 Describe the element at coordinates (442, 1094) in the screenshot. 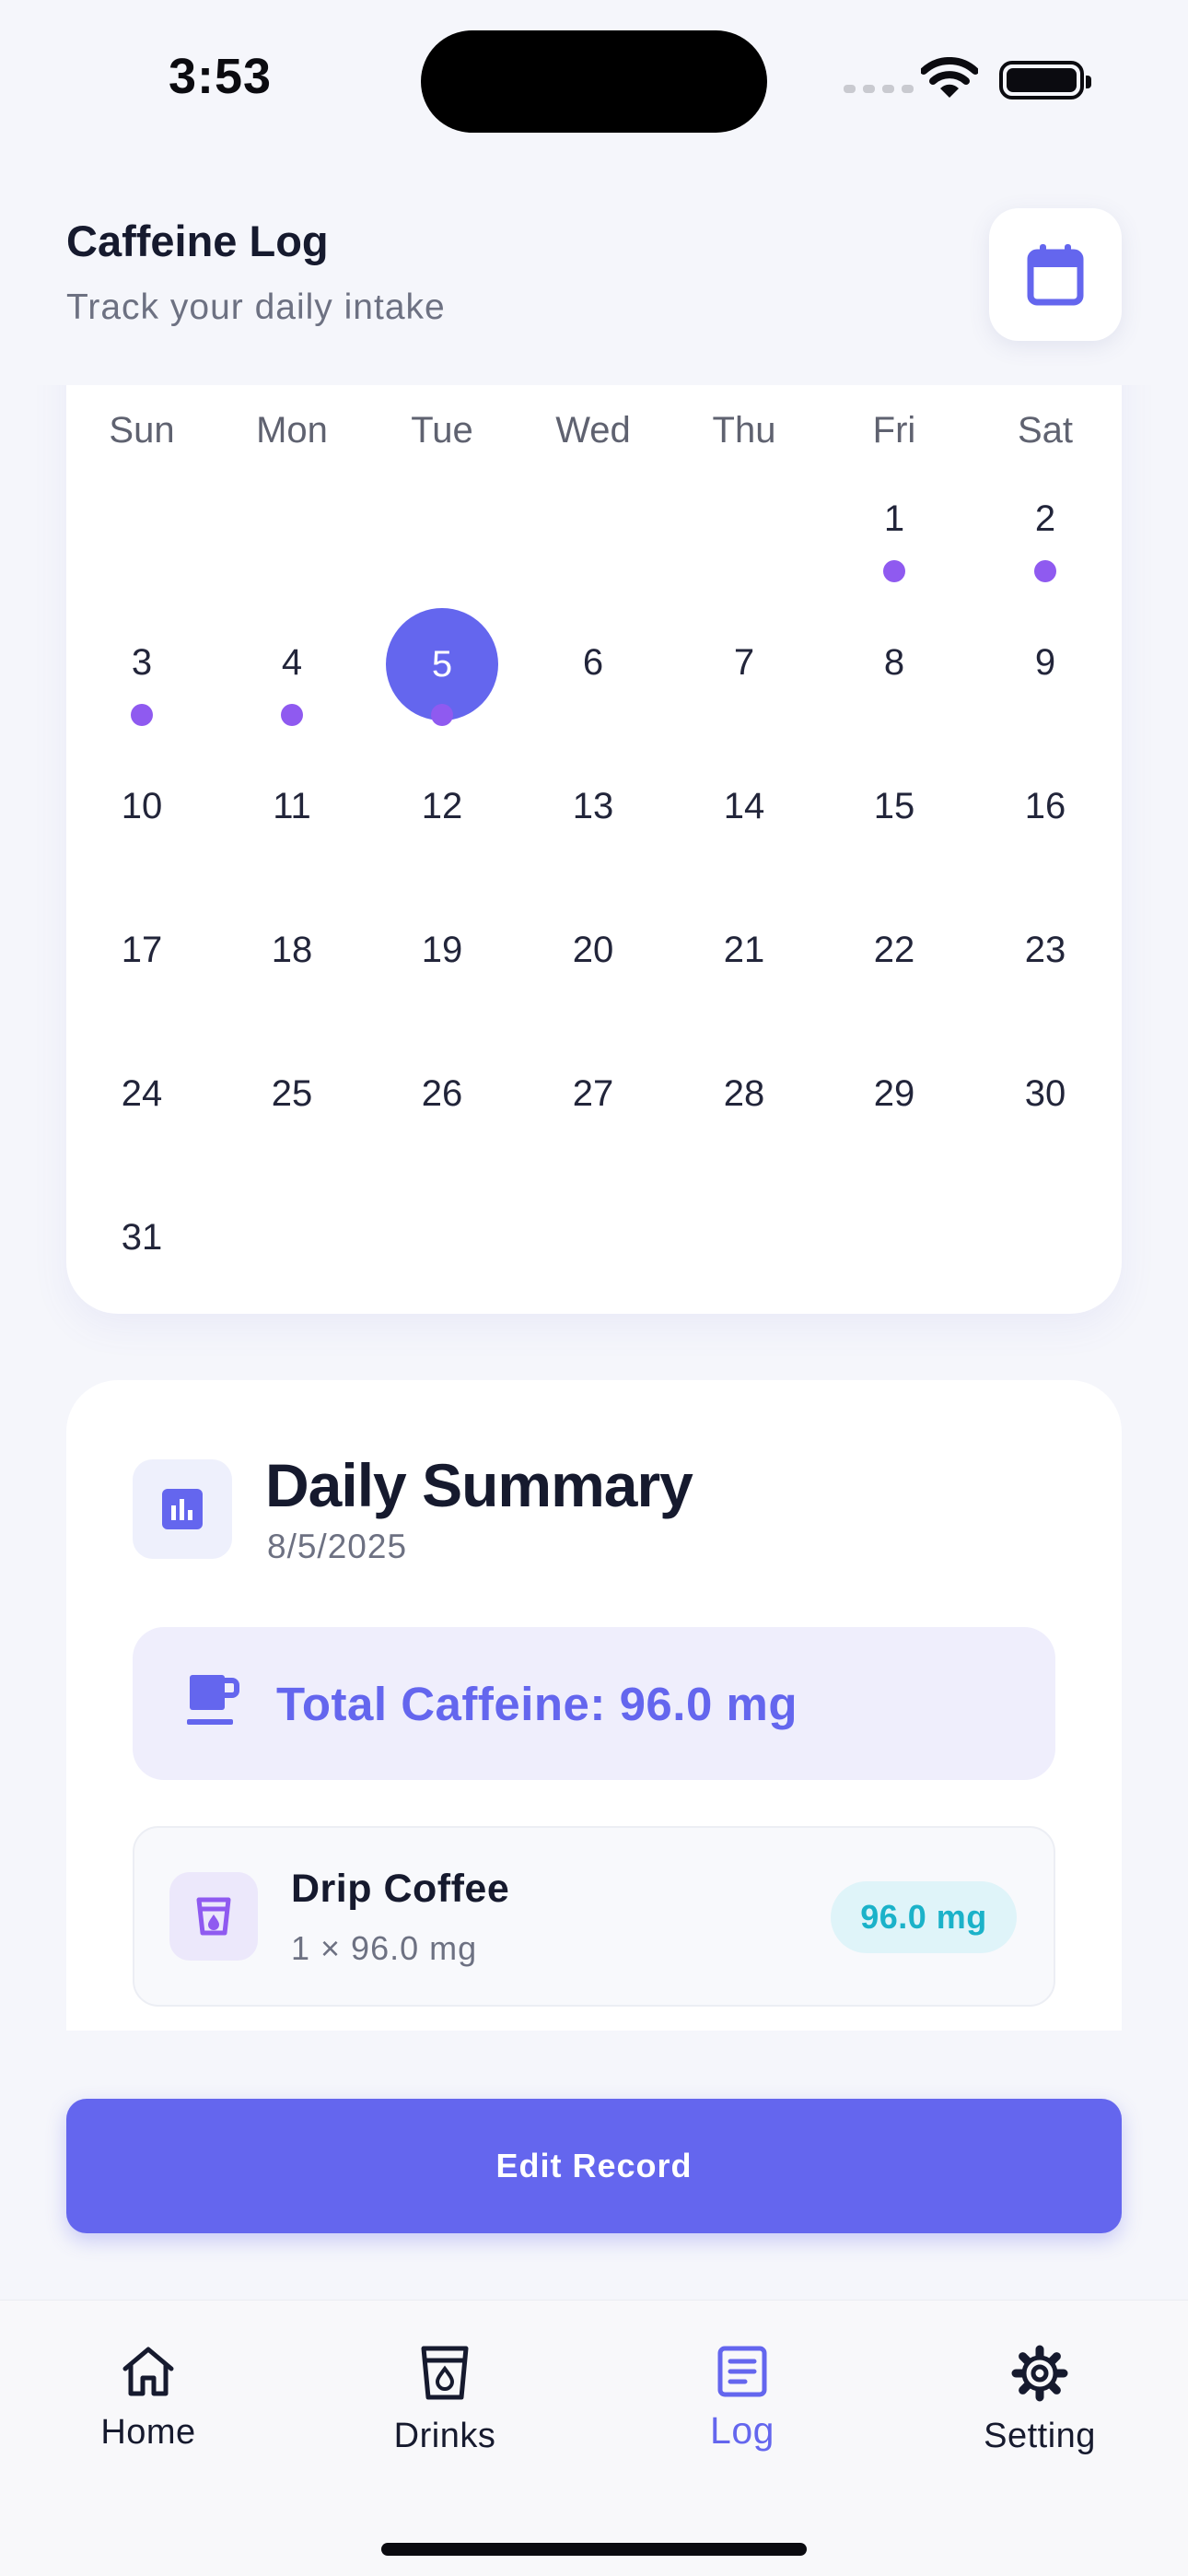

I see `calendar-day: 26` at that location.